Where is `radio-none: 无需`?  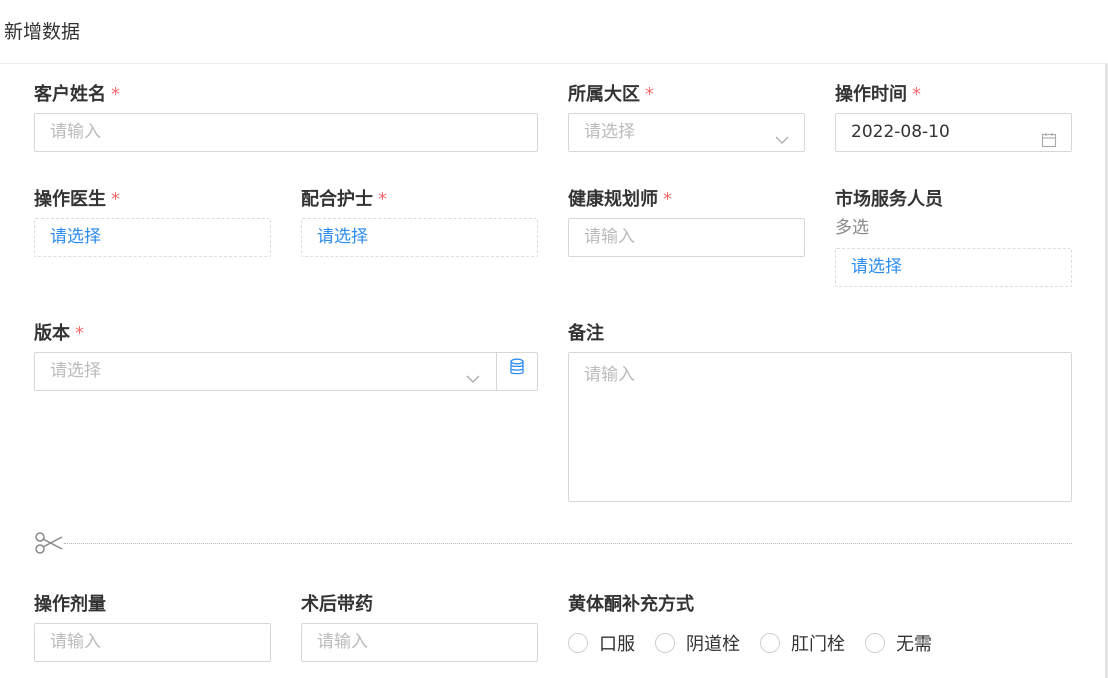 radio-none: 无需 is located at coordinates (898, 643).